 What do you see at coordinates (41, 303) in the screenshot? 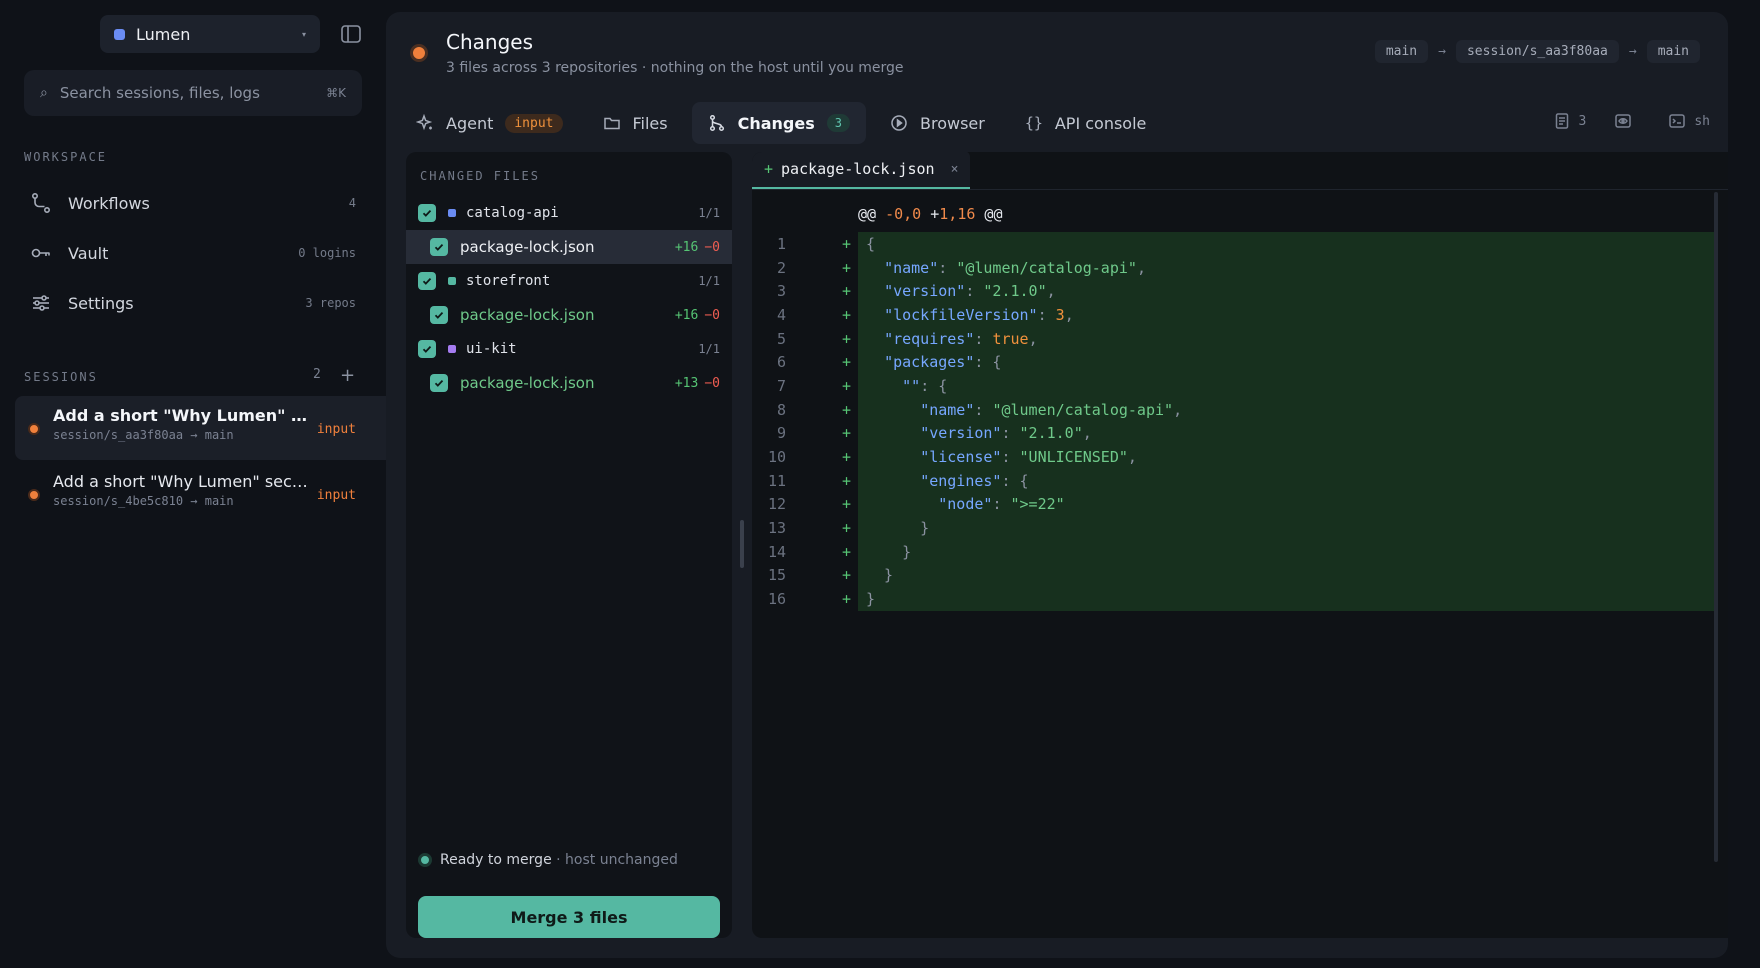
I see `sliders-icon` at bounding box center [41, 303].